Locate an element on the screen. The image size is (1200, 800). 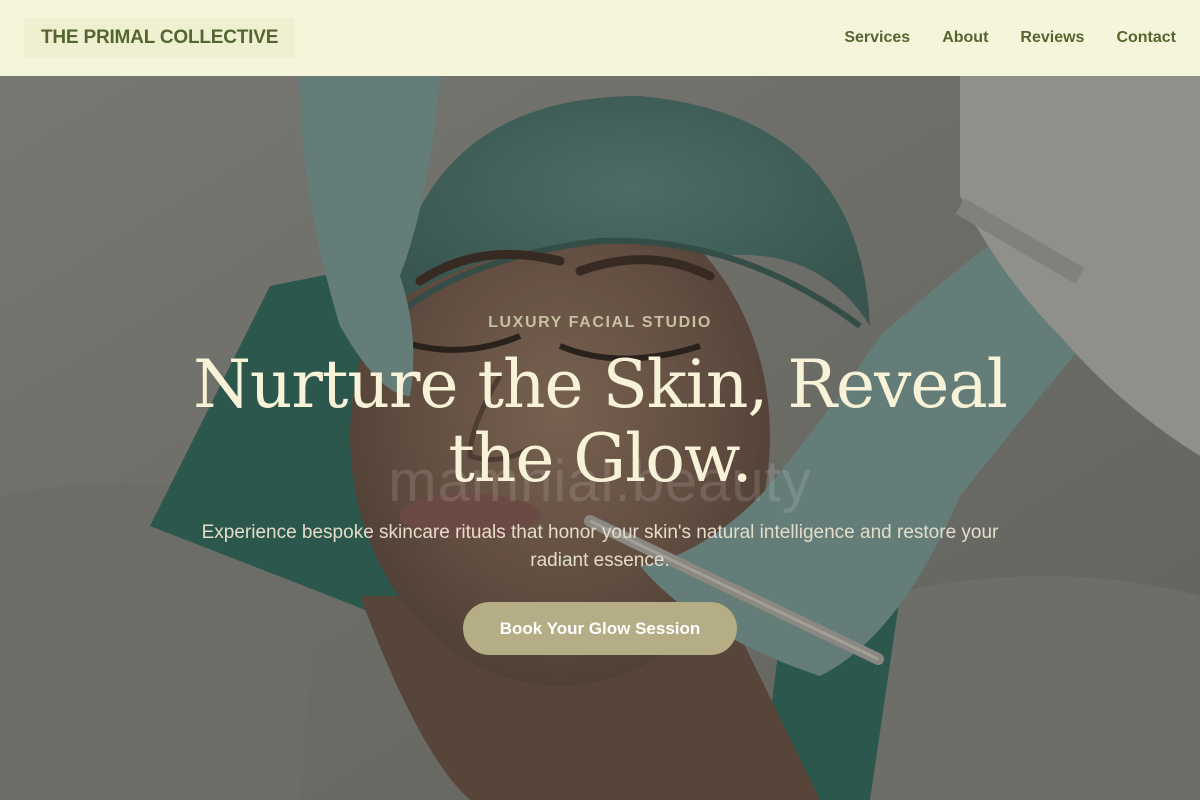
nav-link-contact: Contact is located at coordinates (1146, 38).